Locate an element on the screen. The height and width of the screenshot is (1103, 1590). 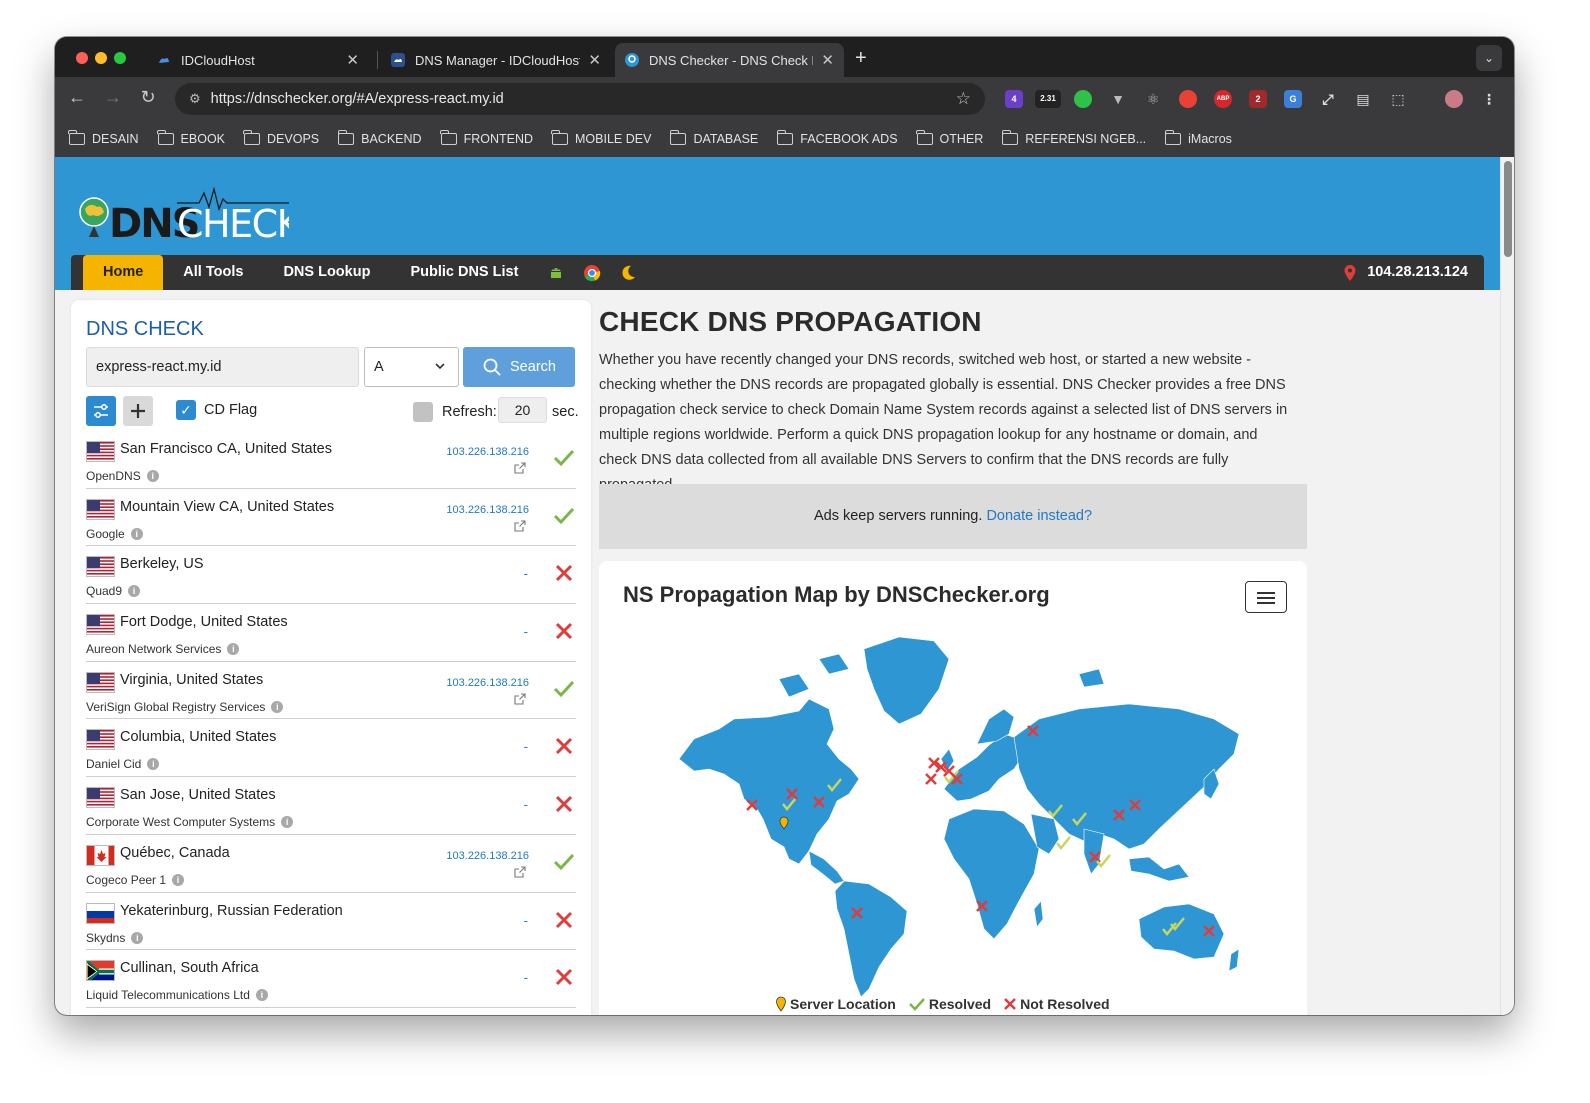
bookmark-folder-frontend: FRONTEND is located at coordinates (486, 138).